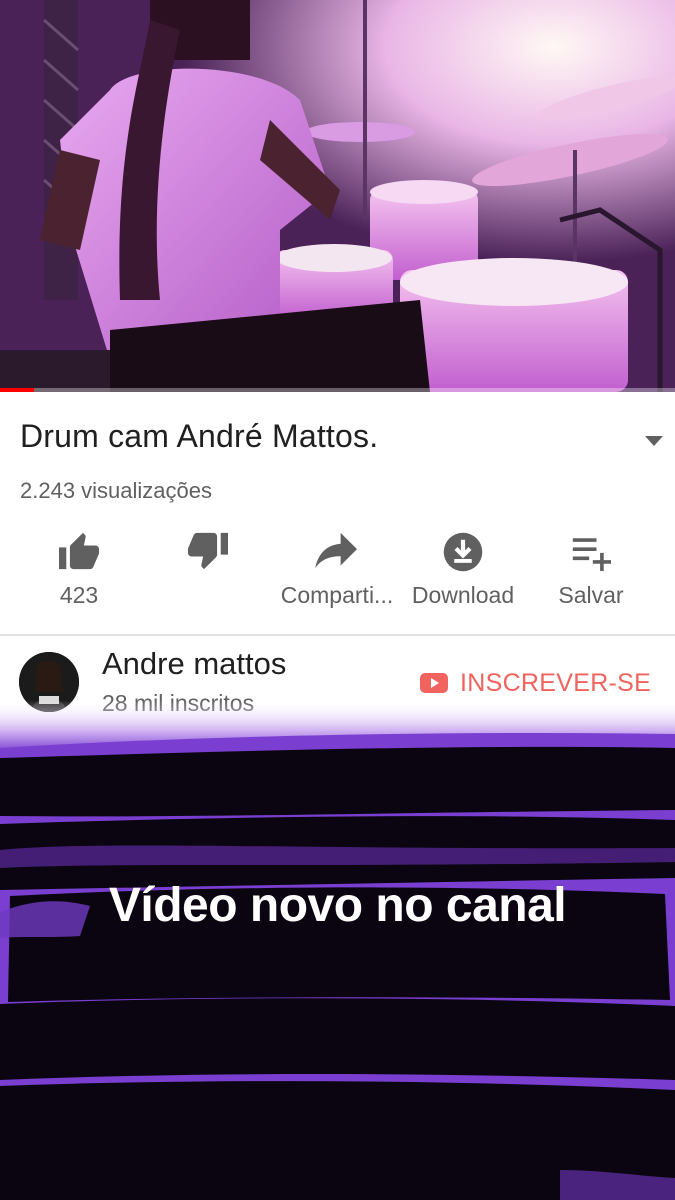 This screenshot has width=675, height=1200. What do you see at coordinates (208, 575) in the screenshot?
I see `dislike-button` at bounding box center [208, 575].